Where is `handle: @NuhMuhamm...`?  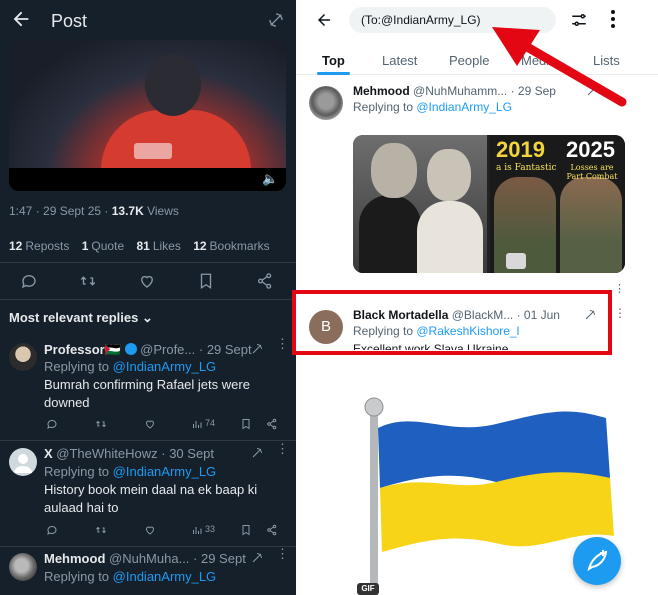
handle: @NuhMuhamm... is located at coordinates (460, 91).